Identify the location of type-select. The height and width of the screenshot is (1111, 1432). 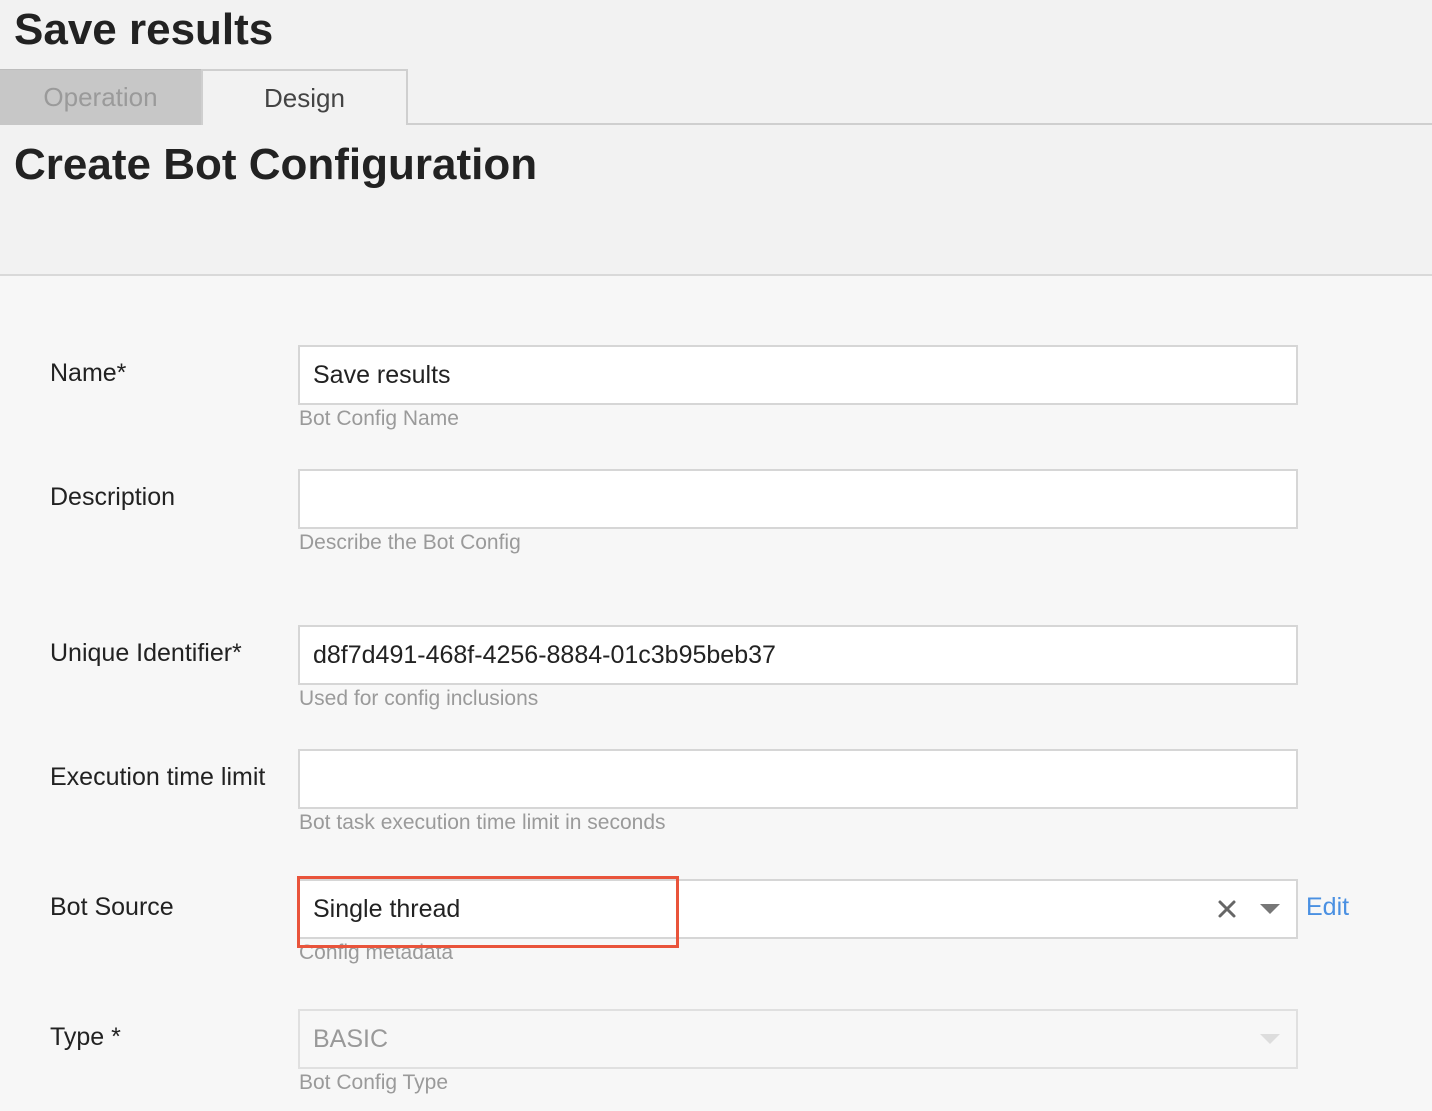
(798, 1039).